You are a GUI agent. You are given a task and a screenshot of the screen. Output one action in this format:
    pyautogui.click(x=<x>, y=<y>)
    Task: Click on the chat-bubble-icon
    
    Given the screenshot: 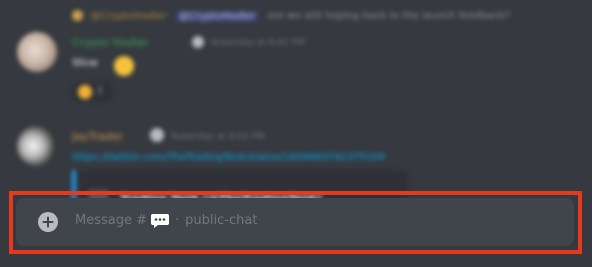 What is the action you would take?
    pyautogui.click(x=160, y=220)
    